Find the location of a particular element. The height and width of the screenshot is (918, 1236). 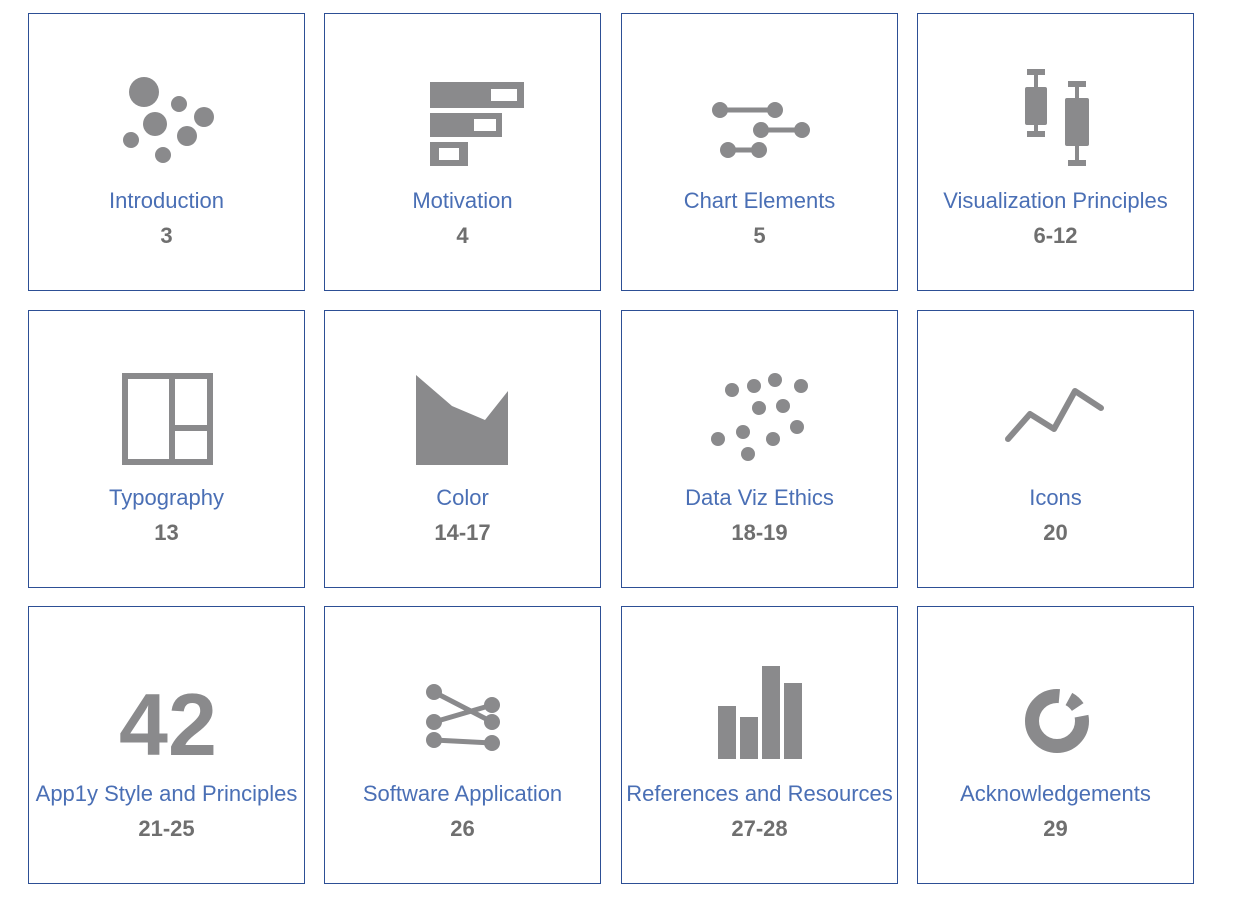

tile-motivation: Motivation 4 is located at coordinates (462, 152).